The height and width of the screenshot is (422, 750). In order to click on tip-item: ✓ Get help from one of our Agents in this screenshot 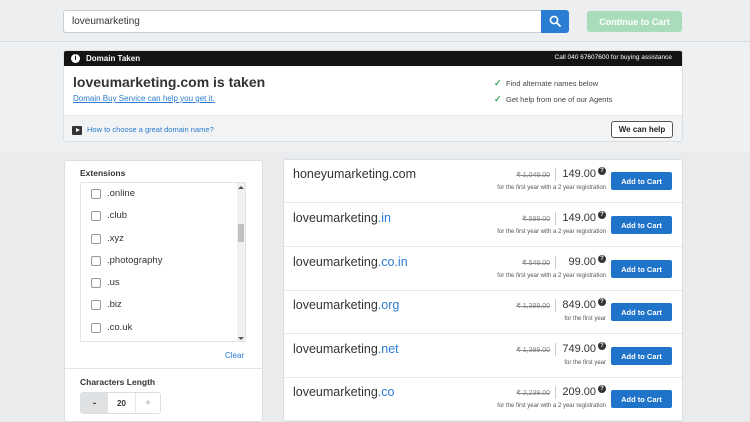, I will do `click(553, 102)`.